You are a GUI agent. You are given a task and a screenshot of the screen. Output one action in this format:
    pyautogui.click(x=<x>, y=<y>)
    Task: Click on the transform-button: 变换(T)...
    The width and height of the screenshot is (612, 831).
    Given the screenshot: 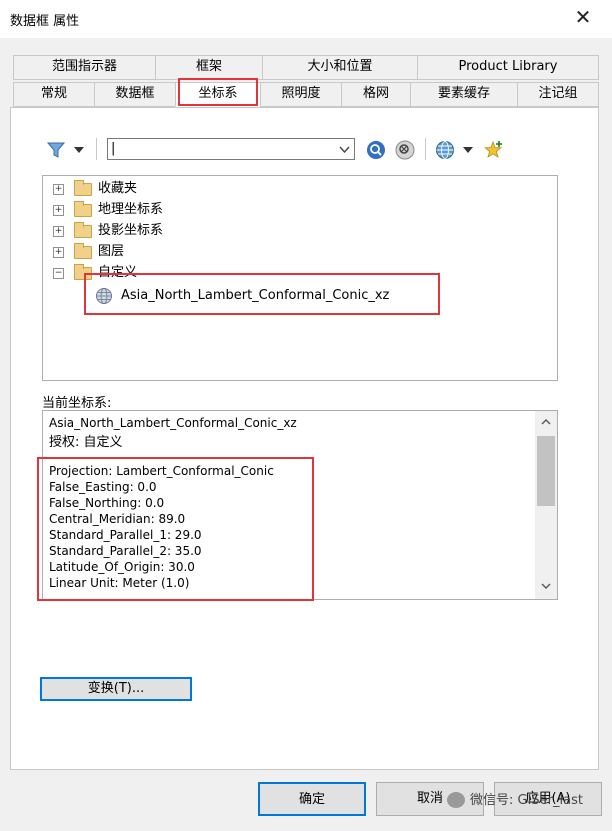 What is the action you would take?
    pyautogui.click(x=116, y=689)
    